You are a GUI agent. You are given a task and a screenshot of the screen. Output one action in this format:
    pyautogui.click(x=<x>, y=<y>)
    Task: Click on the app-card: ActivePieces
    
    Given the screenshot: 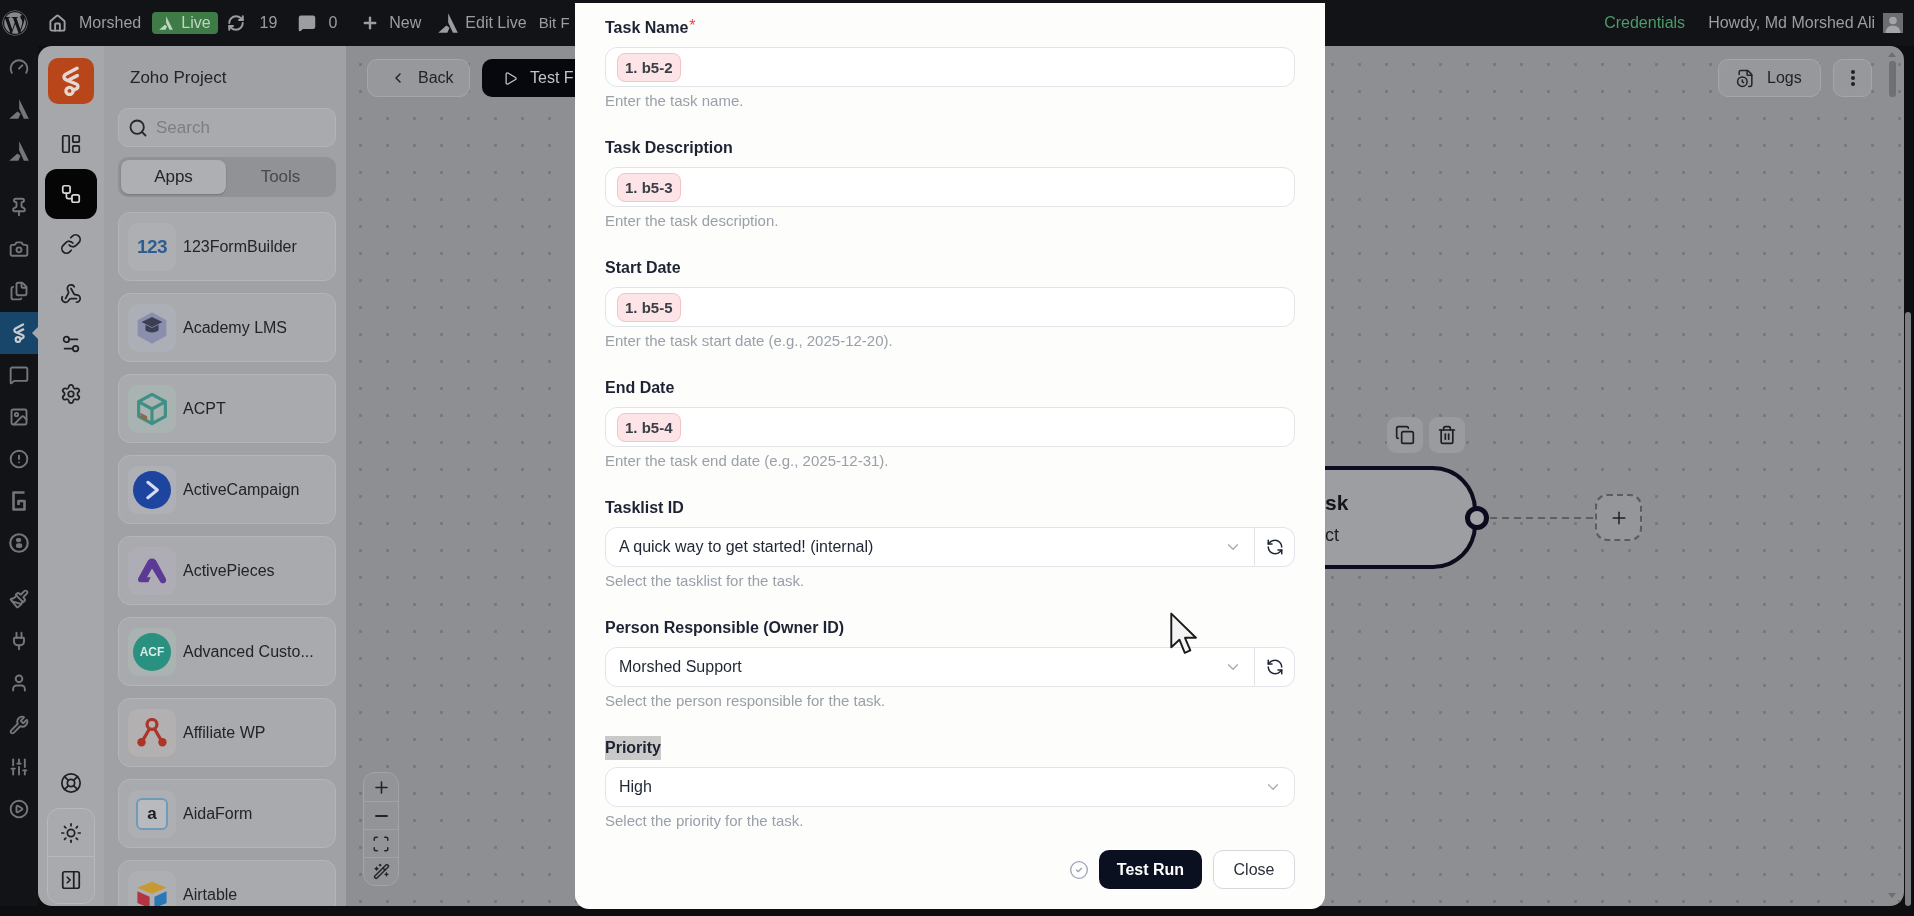 What is the action you would take?
    pyautogui.click(x=227, y=570)
    